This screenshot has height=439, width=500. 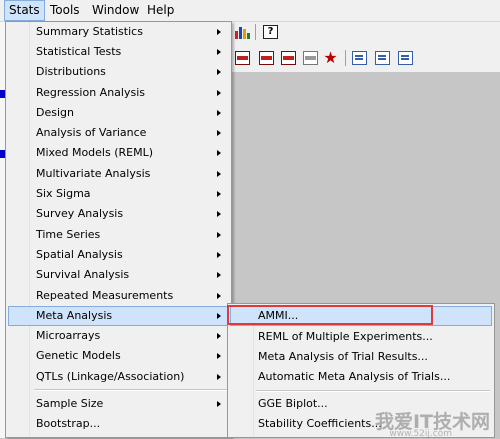 I want to click on menu-item-statistical-tests: Statistical Tests, so click(x=118, y=52).